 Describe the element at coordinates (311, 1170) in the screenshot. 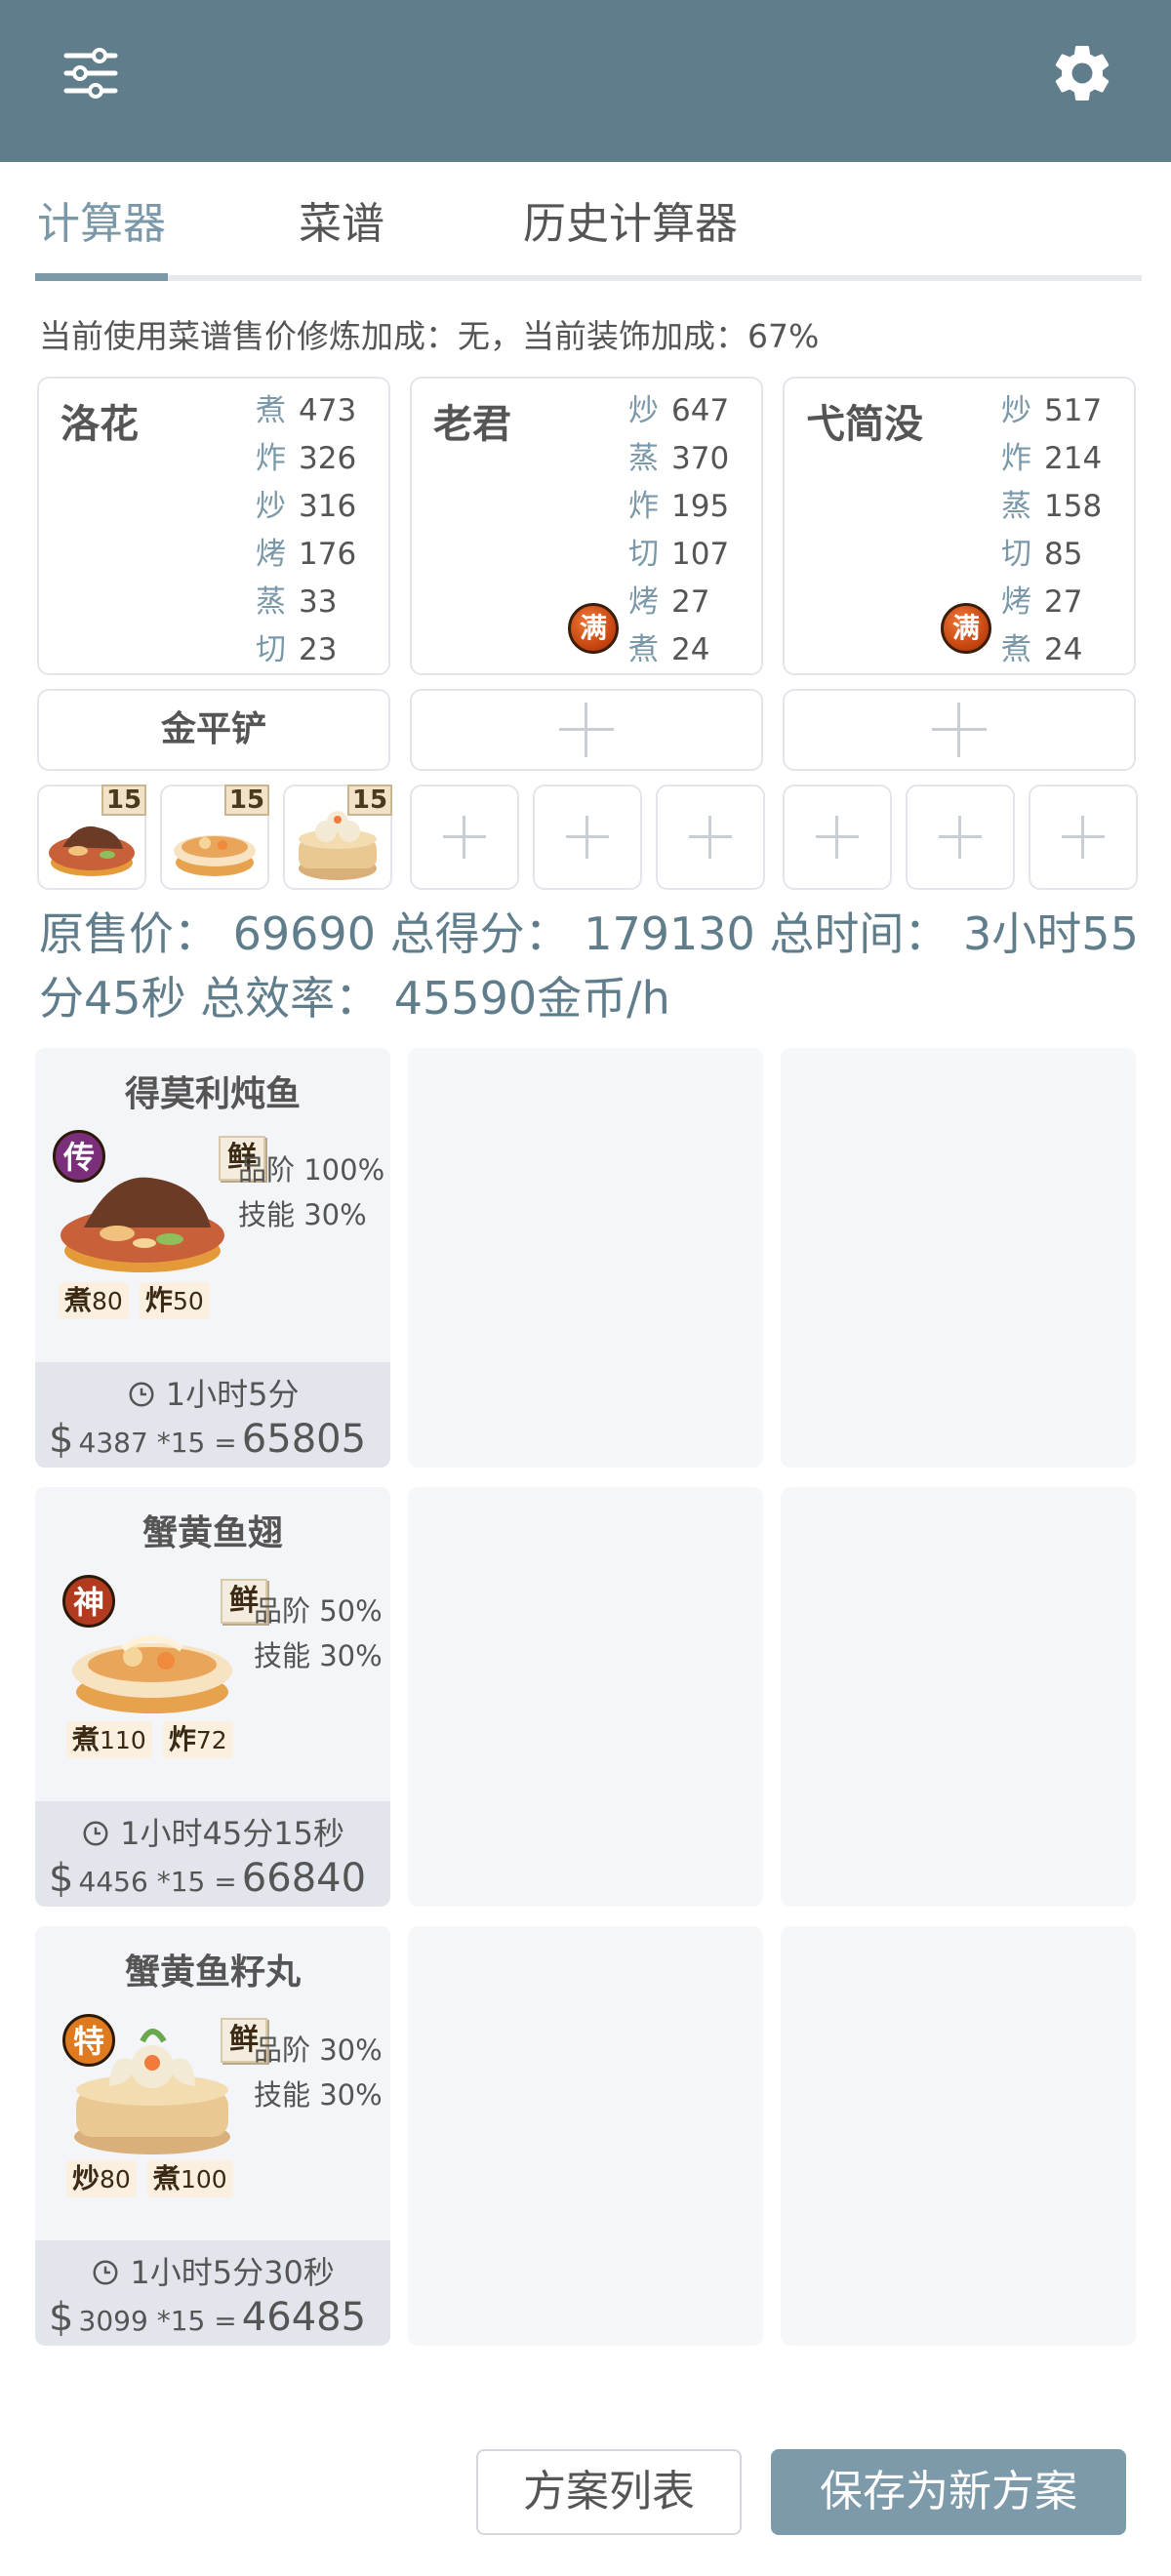

I see `rank-bonus: 品阶 100%` at that location.